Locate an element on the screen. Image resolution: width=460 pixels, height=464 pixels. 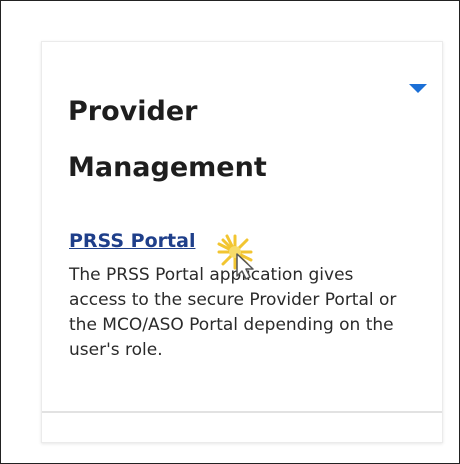
divider is located at coordinates (242, 412).